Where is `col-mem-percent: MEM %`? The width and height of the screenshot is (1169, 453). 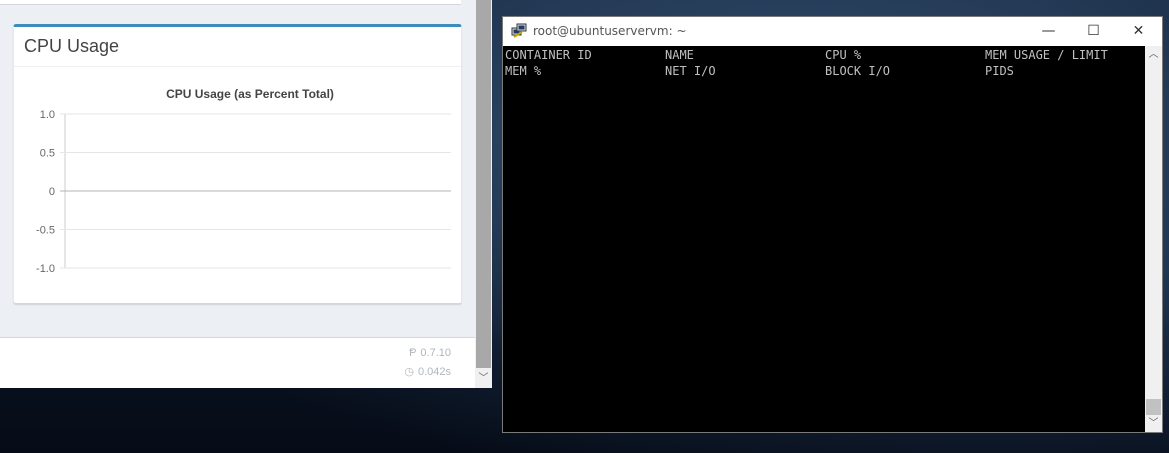 col-mem-percent: MEM % is located at coordinates (523, 71).